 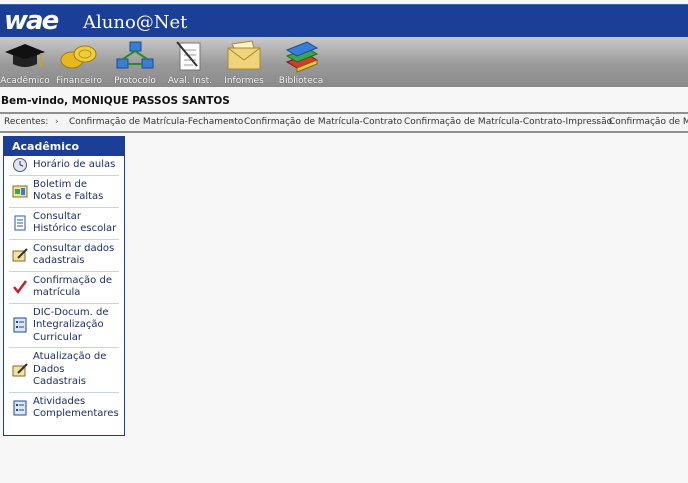 What do you see at coordinates (344, 21) in the screenshot?
I see `app-header: wae Aluno@Net` at bounding box center [344, 21].